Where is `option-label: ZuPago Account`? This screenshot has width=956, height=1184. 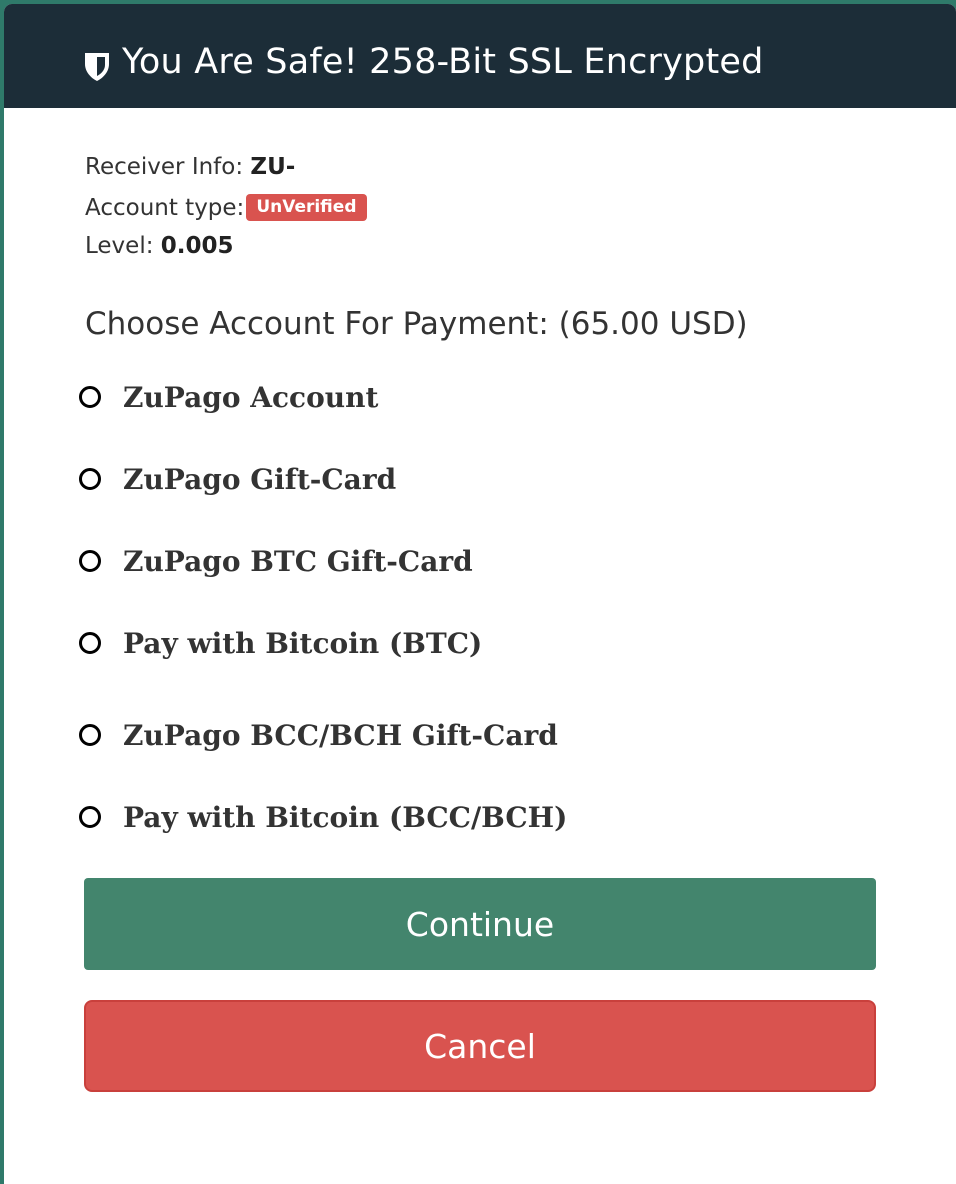
option-label: ZuPago Account is located at coordinates (251, 397).